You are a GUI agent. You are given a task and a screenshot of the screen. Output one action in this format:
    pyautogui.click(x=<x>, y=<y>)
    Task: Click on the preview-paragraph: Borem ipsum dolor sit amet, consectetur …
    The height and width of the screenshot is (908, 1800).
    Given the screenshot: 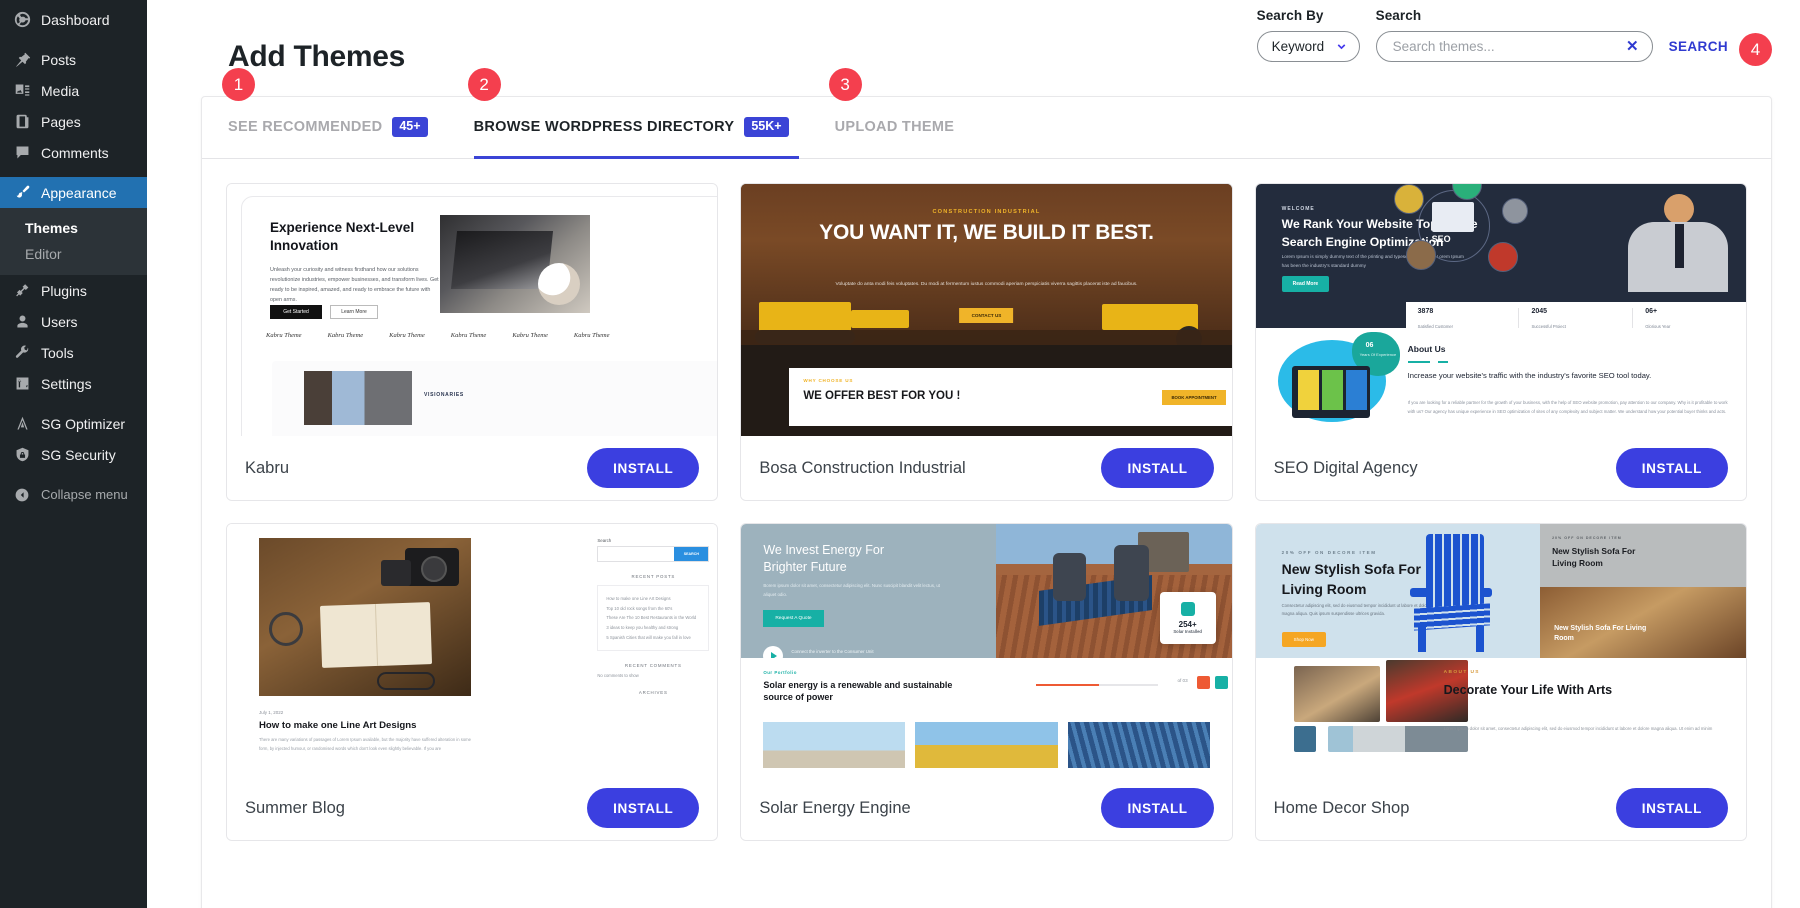 What is the action you would take?
    pyautogui.click(x=852, y=590)
    